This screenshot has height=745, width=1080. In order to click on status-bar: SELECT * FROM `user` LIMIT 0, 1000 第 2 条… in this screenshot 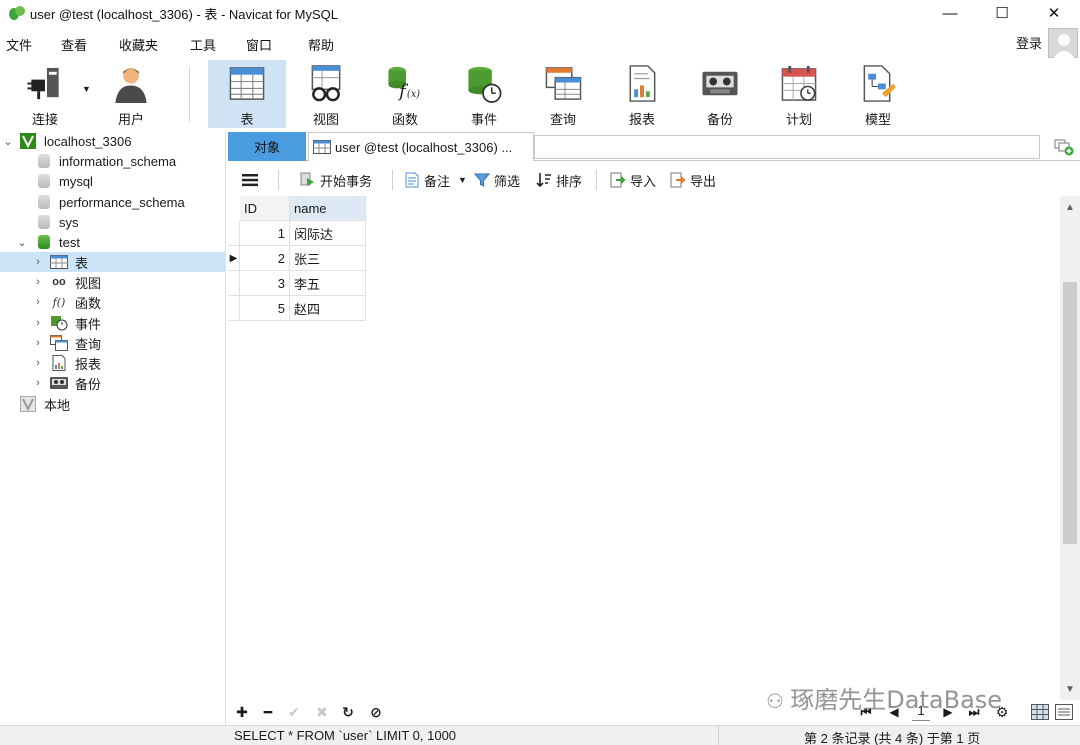, I will do `click(654, 735)`.